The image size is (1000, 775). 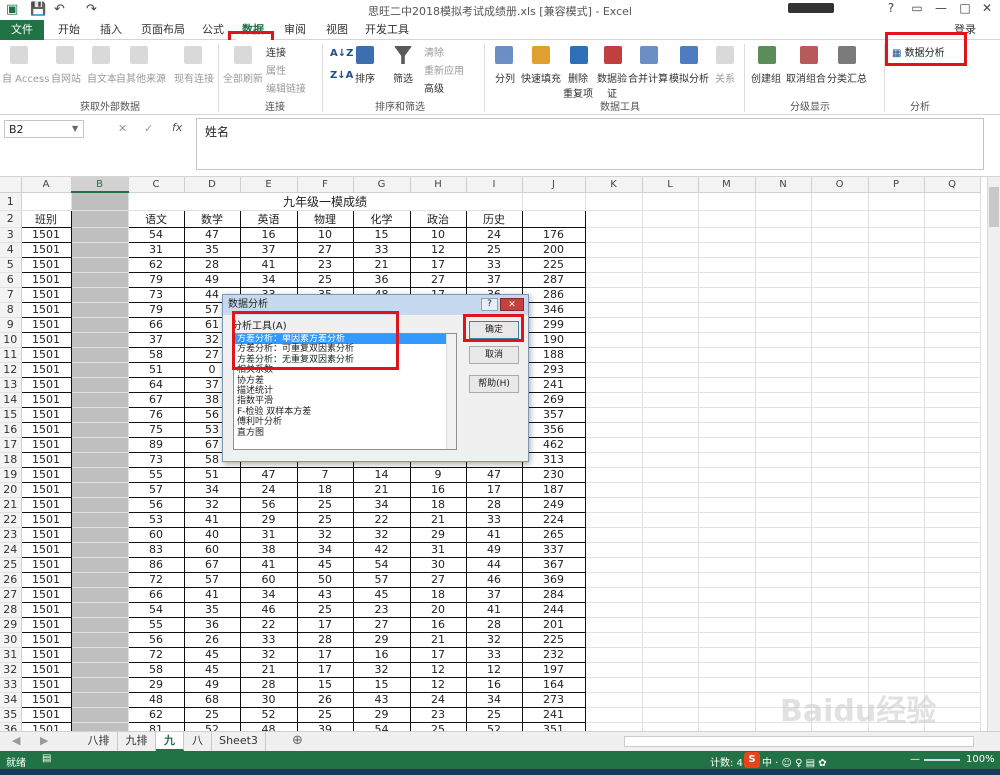 What do you see at coordinates (156, 565) in the screenshot?
I see `data-cell: 86` at bounding box center [156, 565].